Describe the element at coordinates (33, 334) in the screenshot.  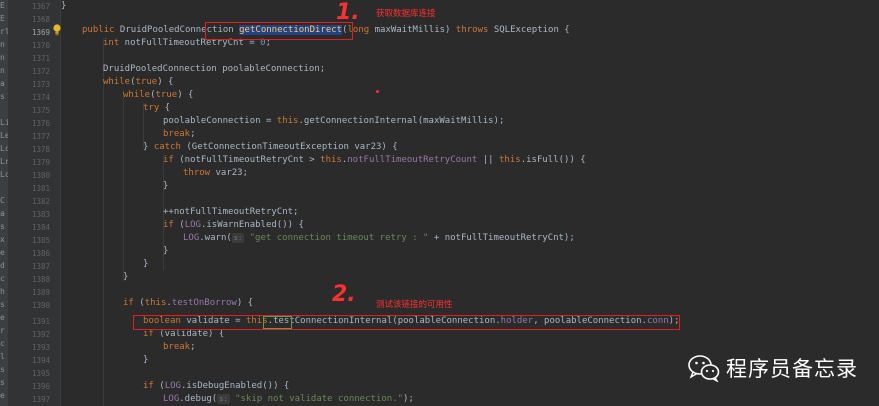
I see `line-number: 1392` at that location.